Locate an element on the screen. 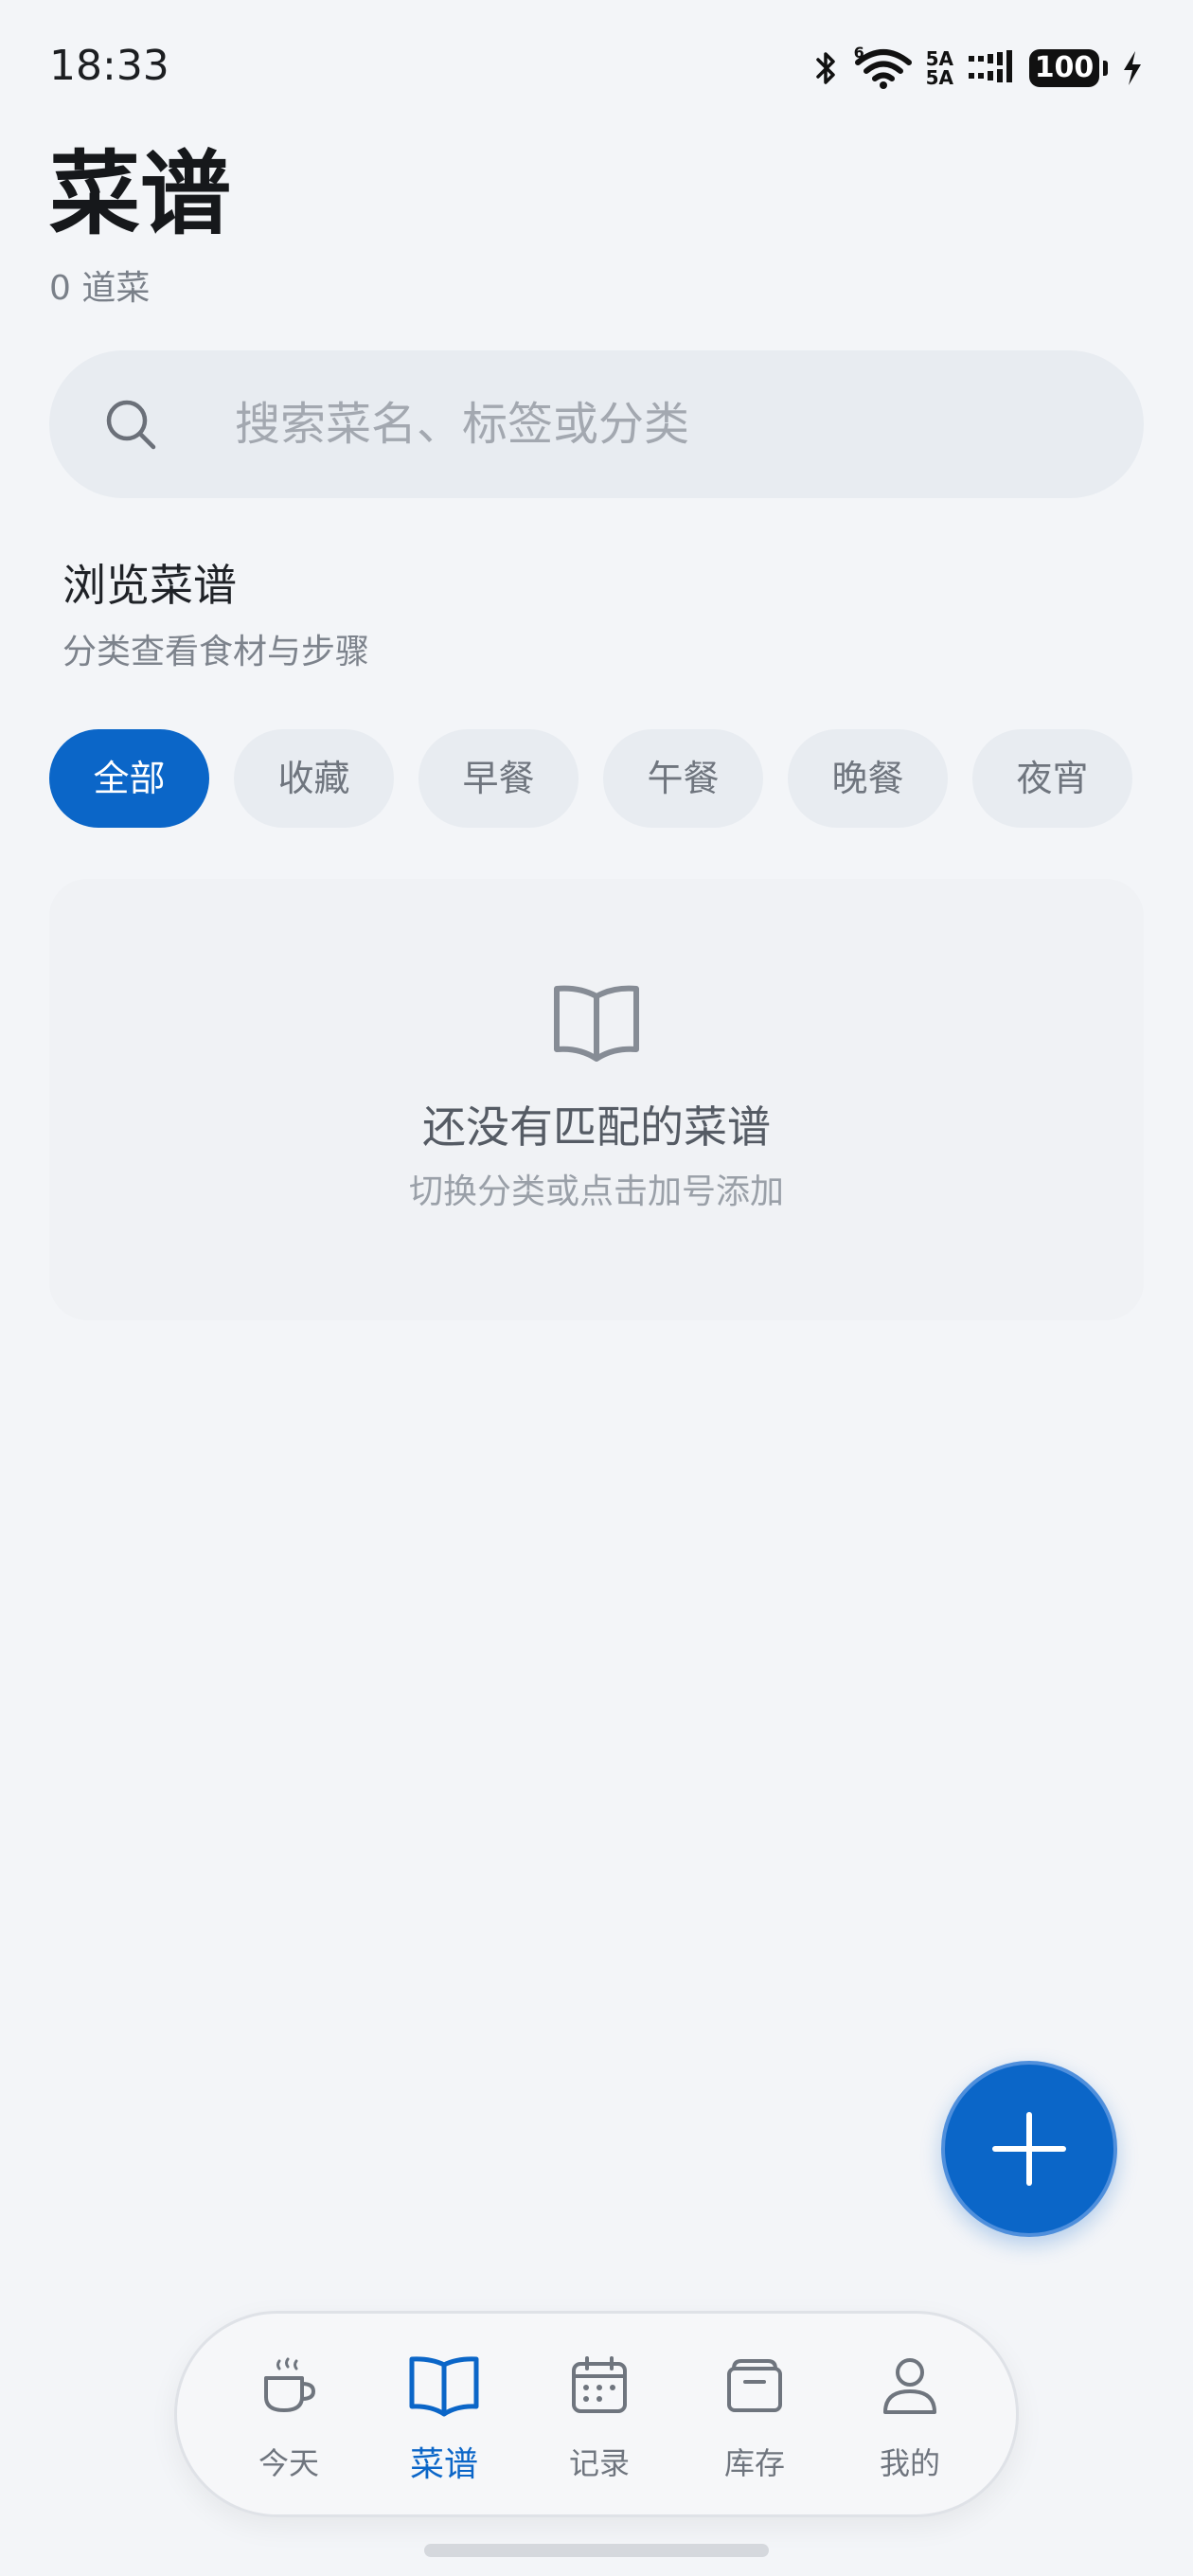 This screenshot has height=2576, width=1193. section-subtitle: 分类查看食材与步骤 is located at coordinates (216, 652).